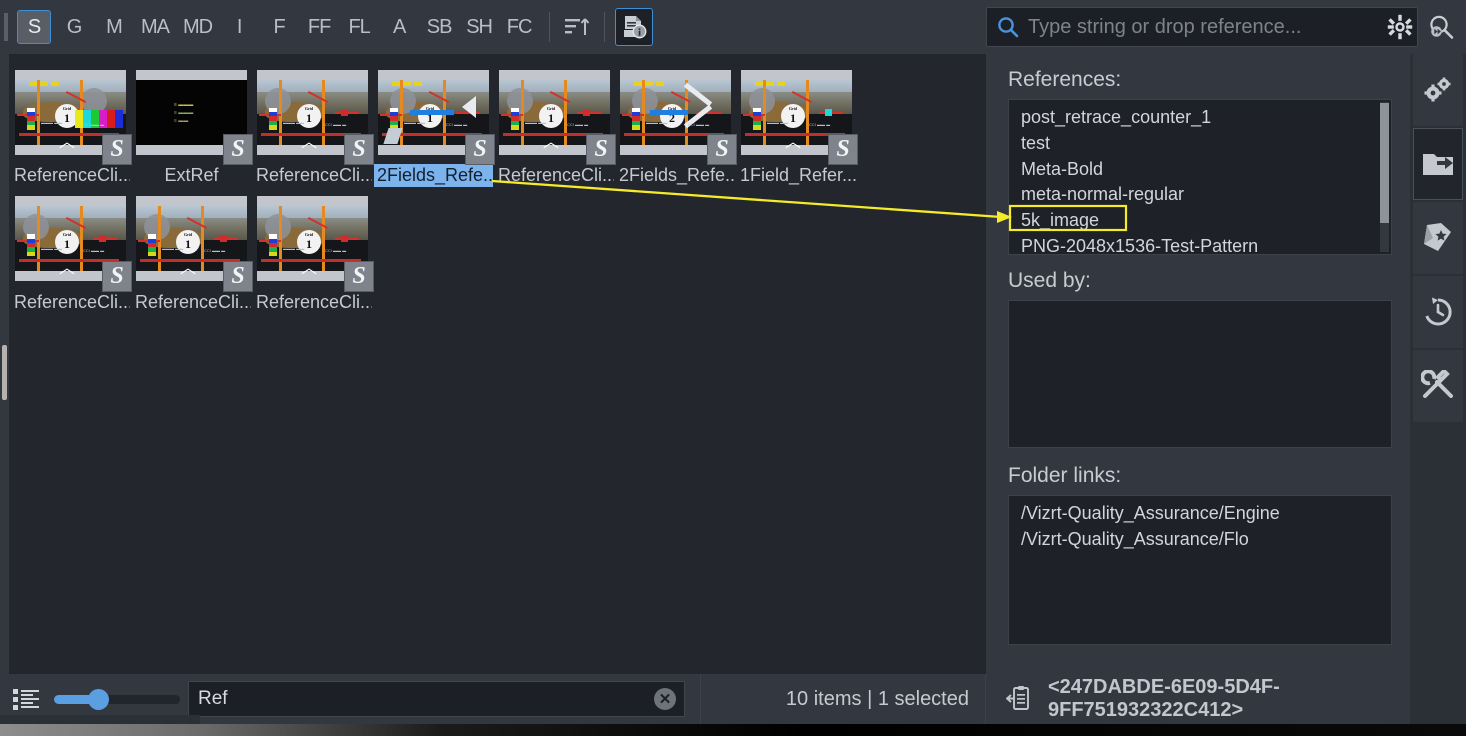 The width and height of the screenshot is (1466, 736). I want to click on tab-sb: SB, so click(439, 27).